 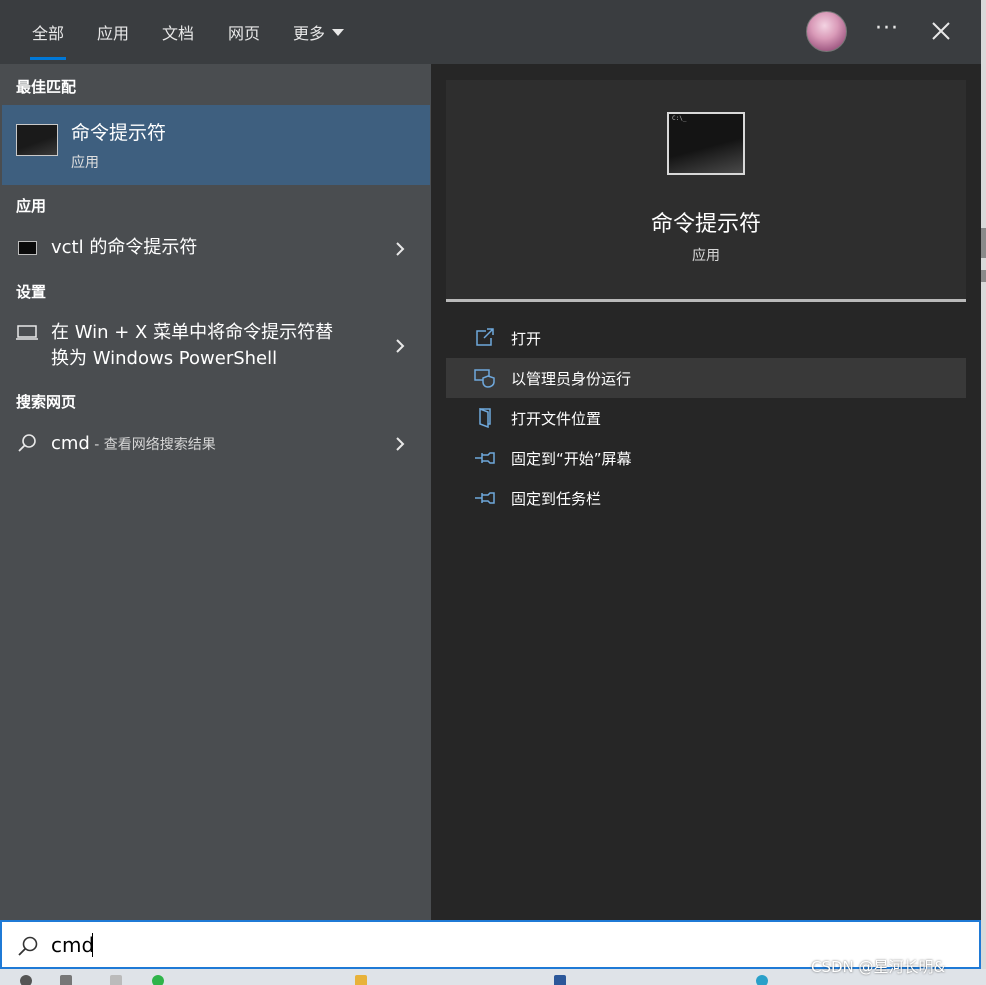 I want to click on action-label: 以管理员身份运行, so click(x=571, y=379).